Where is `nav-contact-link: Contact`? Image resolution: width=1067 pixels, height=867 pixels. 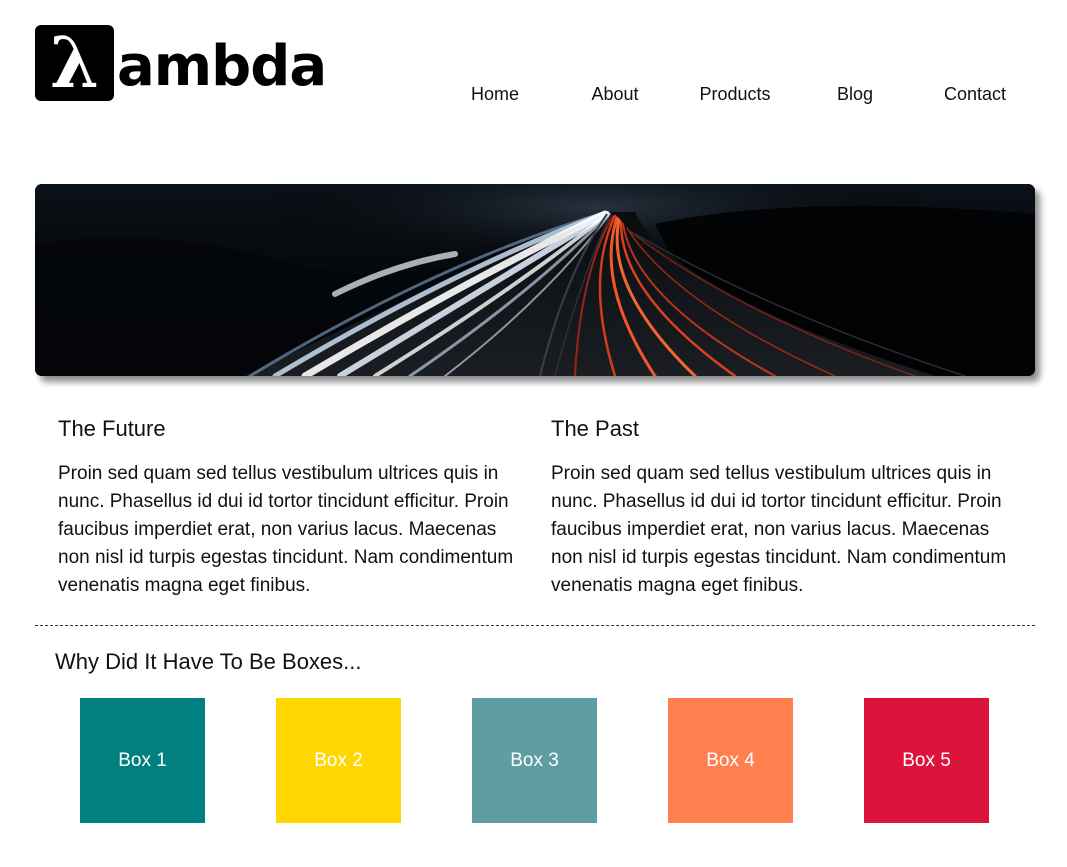 nav-contact-link: Contact is located at coordinates (975, 94).